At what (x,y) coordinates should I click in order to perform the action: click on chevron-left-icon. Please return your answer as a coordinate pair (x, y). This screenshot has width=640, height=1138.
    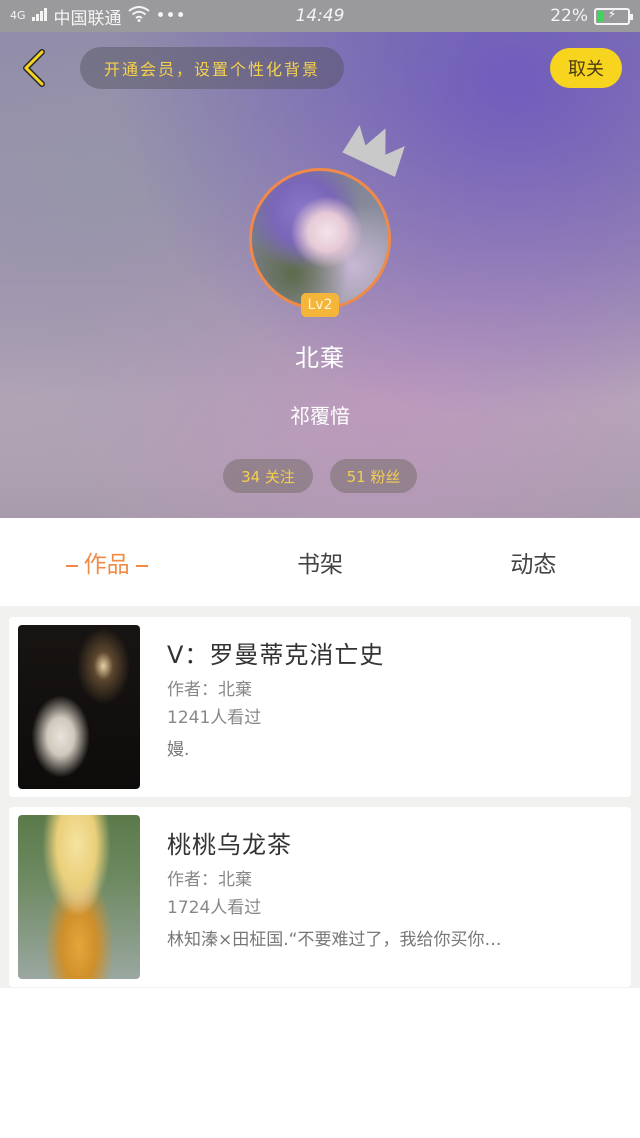
    Looking at the image, I should click on (34, 68).